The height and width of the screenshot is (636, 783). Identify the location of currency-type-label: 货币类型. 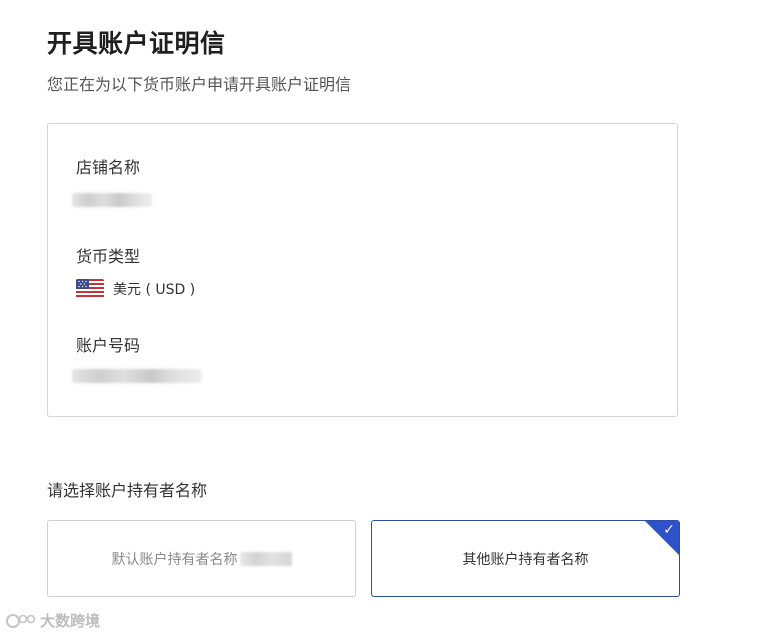
(108, 256).